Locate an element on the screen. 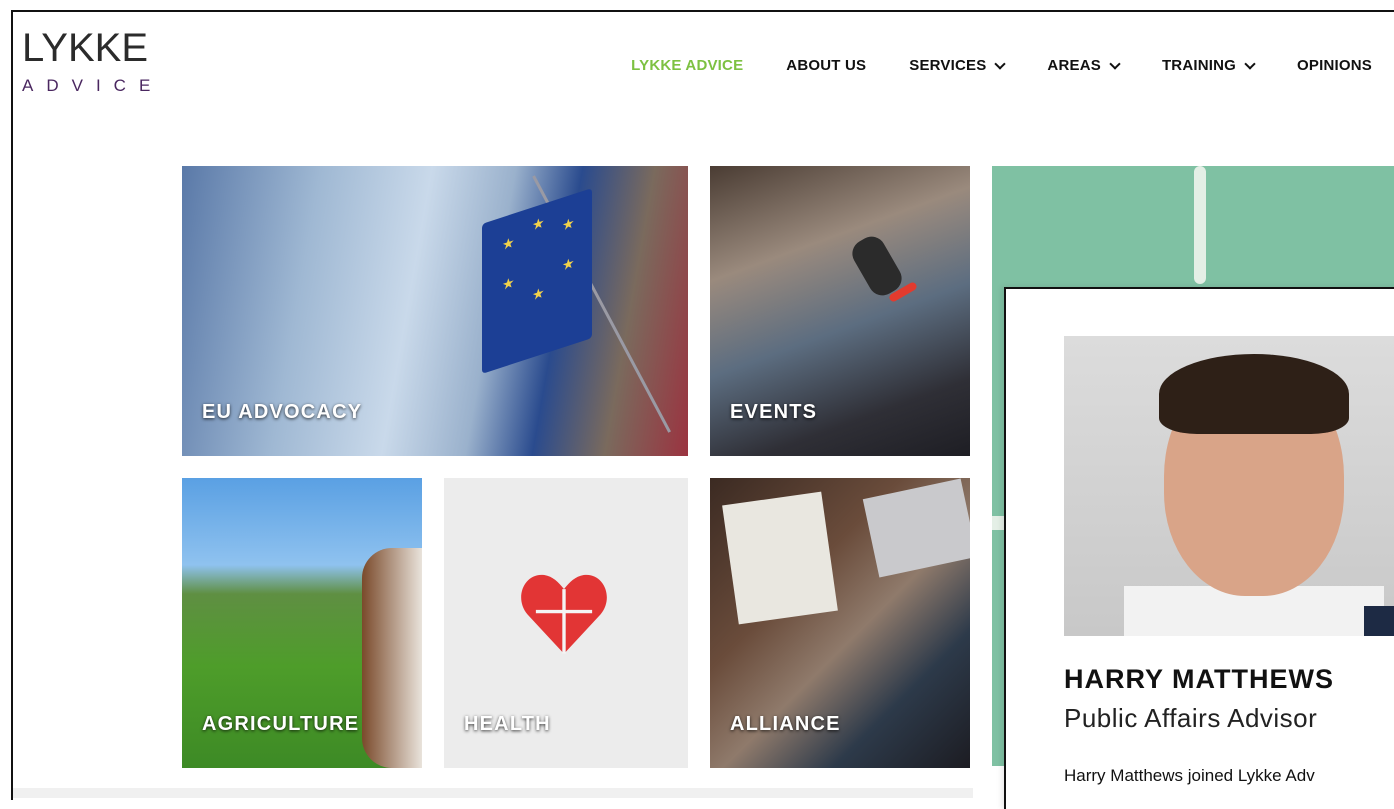 The image size is (1394, 809). tile-agriculture: AGRICULTURE is located at coordinates (302, 623).